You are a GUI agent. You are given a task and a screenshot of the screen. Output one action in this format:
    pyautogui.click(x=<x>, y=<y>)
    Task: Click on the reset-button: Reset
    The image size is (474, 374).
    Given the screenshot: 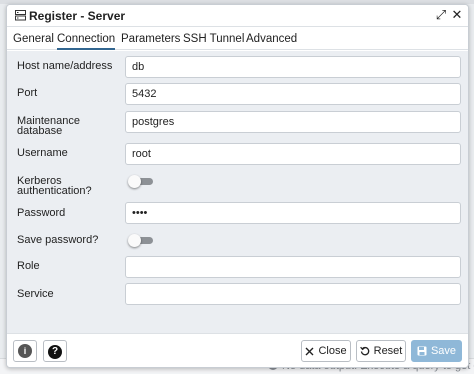 What is the action you would take?
    pyautogui.click(x=381, y=351)
    